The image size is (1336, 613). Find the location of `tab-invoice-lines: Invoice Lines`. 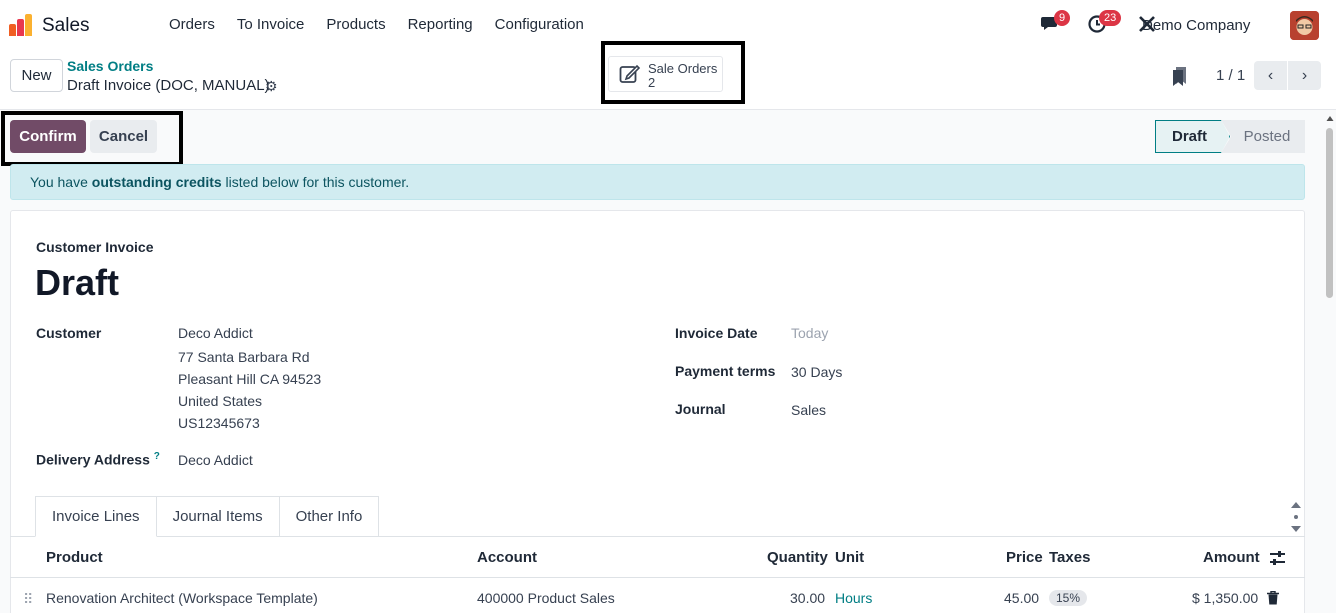

tab-invoice-lines: Invoice Lines is located at coordinates (96, 516).